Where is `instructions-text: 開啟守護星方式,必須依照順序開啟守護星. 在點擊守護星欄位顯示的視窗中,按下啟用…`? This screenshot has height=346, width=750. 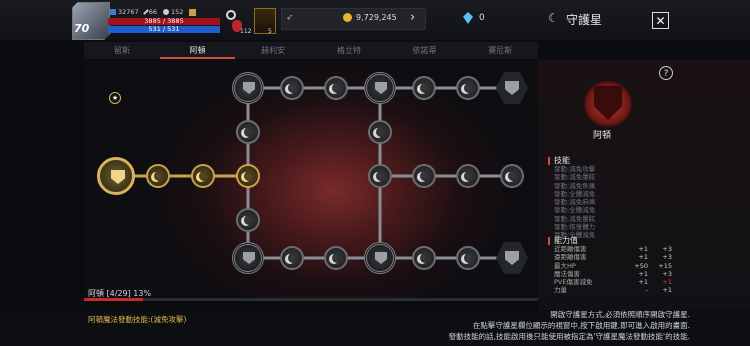
instructions-text: 開啟守護星方式,必須依照順序開啟守護星. 在點擊守護星欄位顯示的視窗中,按下啟用… is located at coordinates (569, 325).